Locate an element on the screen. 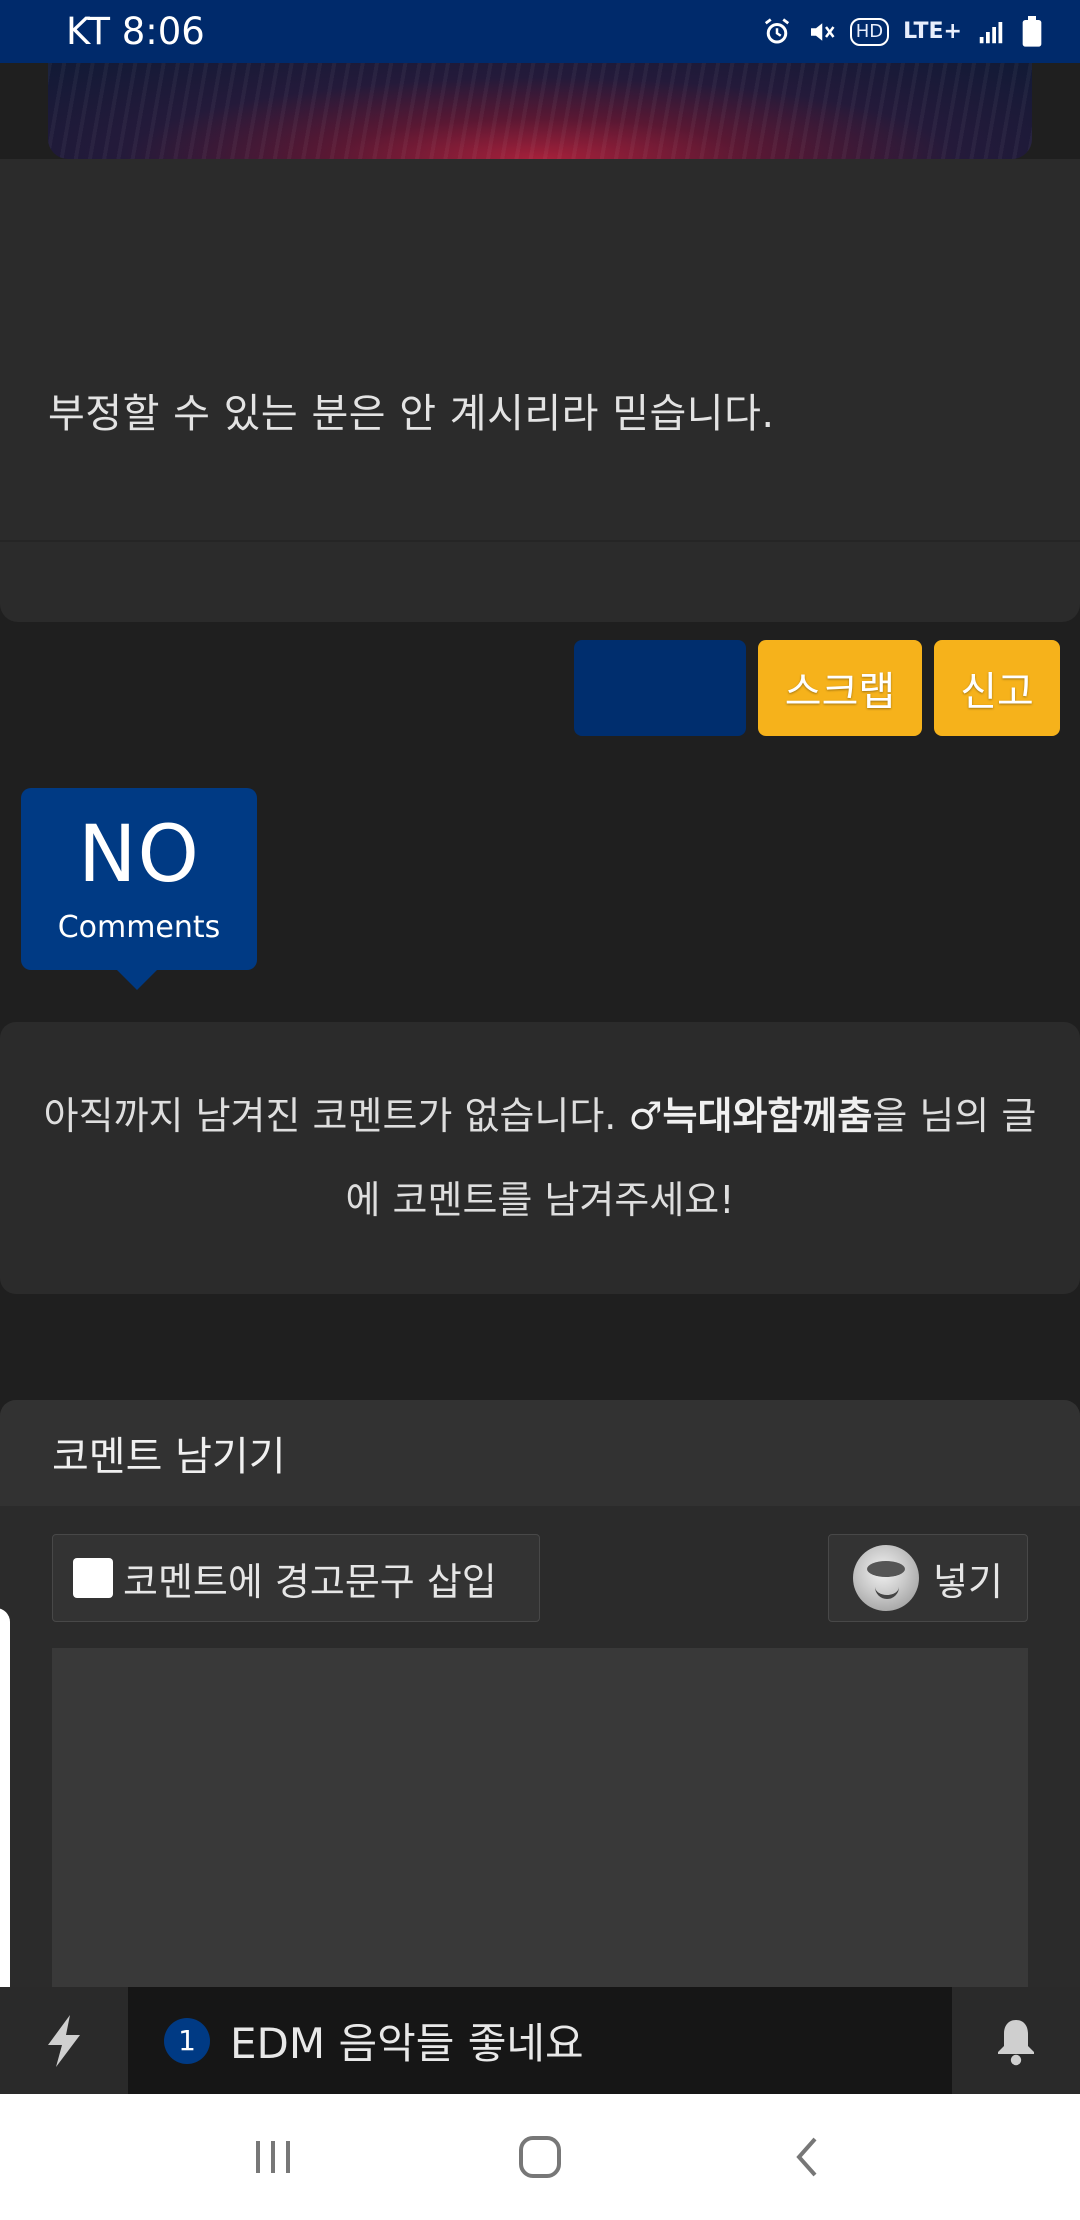  warning-checkbox is located at coordinates (93, 1578).